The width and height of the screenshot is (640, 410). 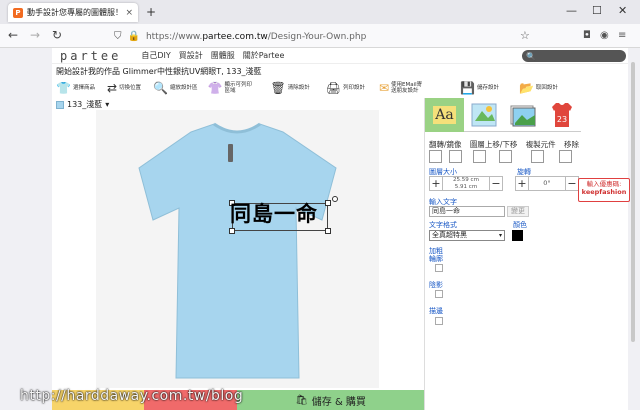 What do you see at coordinates (571, 10) in the screenshot?
I see `minimize-icon: —` at bounding box center [571, 10].